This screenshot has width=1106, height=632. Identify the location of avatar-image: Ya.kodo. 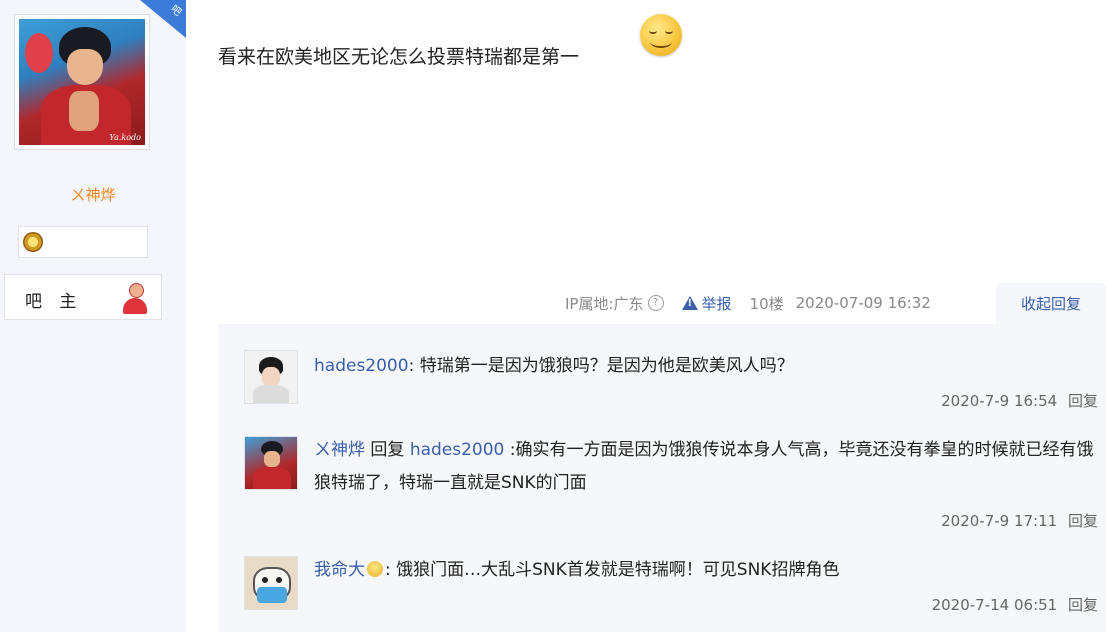
(82, 82).